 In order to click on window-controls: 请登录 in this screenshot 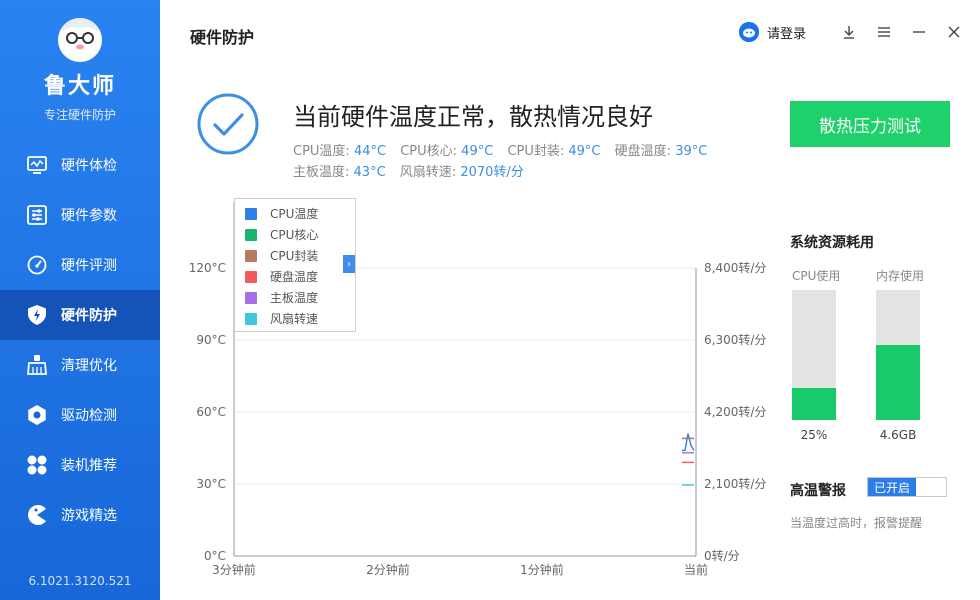, I will do `click(851, 32)`.